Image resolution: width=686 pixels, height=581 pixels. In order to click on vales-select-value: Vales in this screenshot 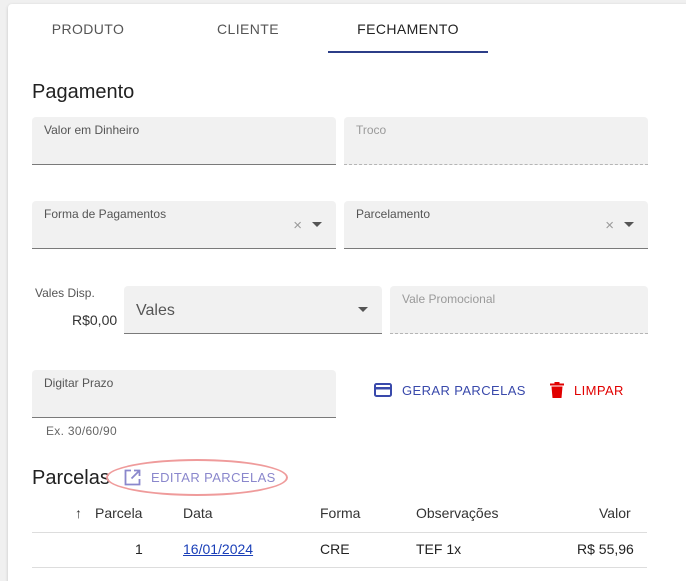, I will do `click(155, 310)`.